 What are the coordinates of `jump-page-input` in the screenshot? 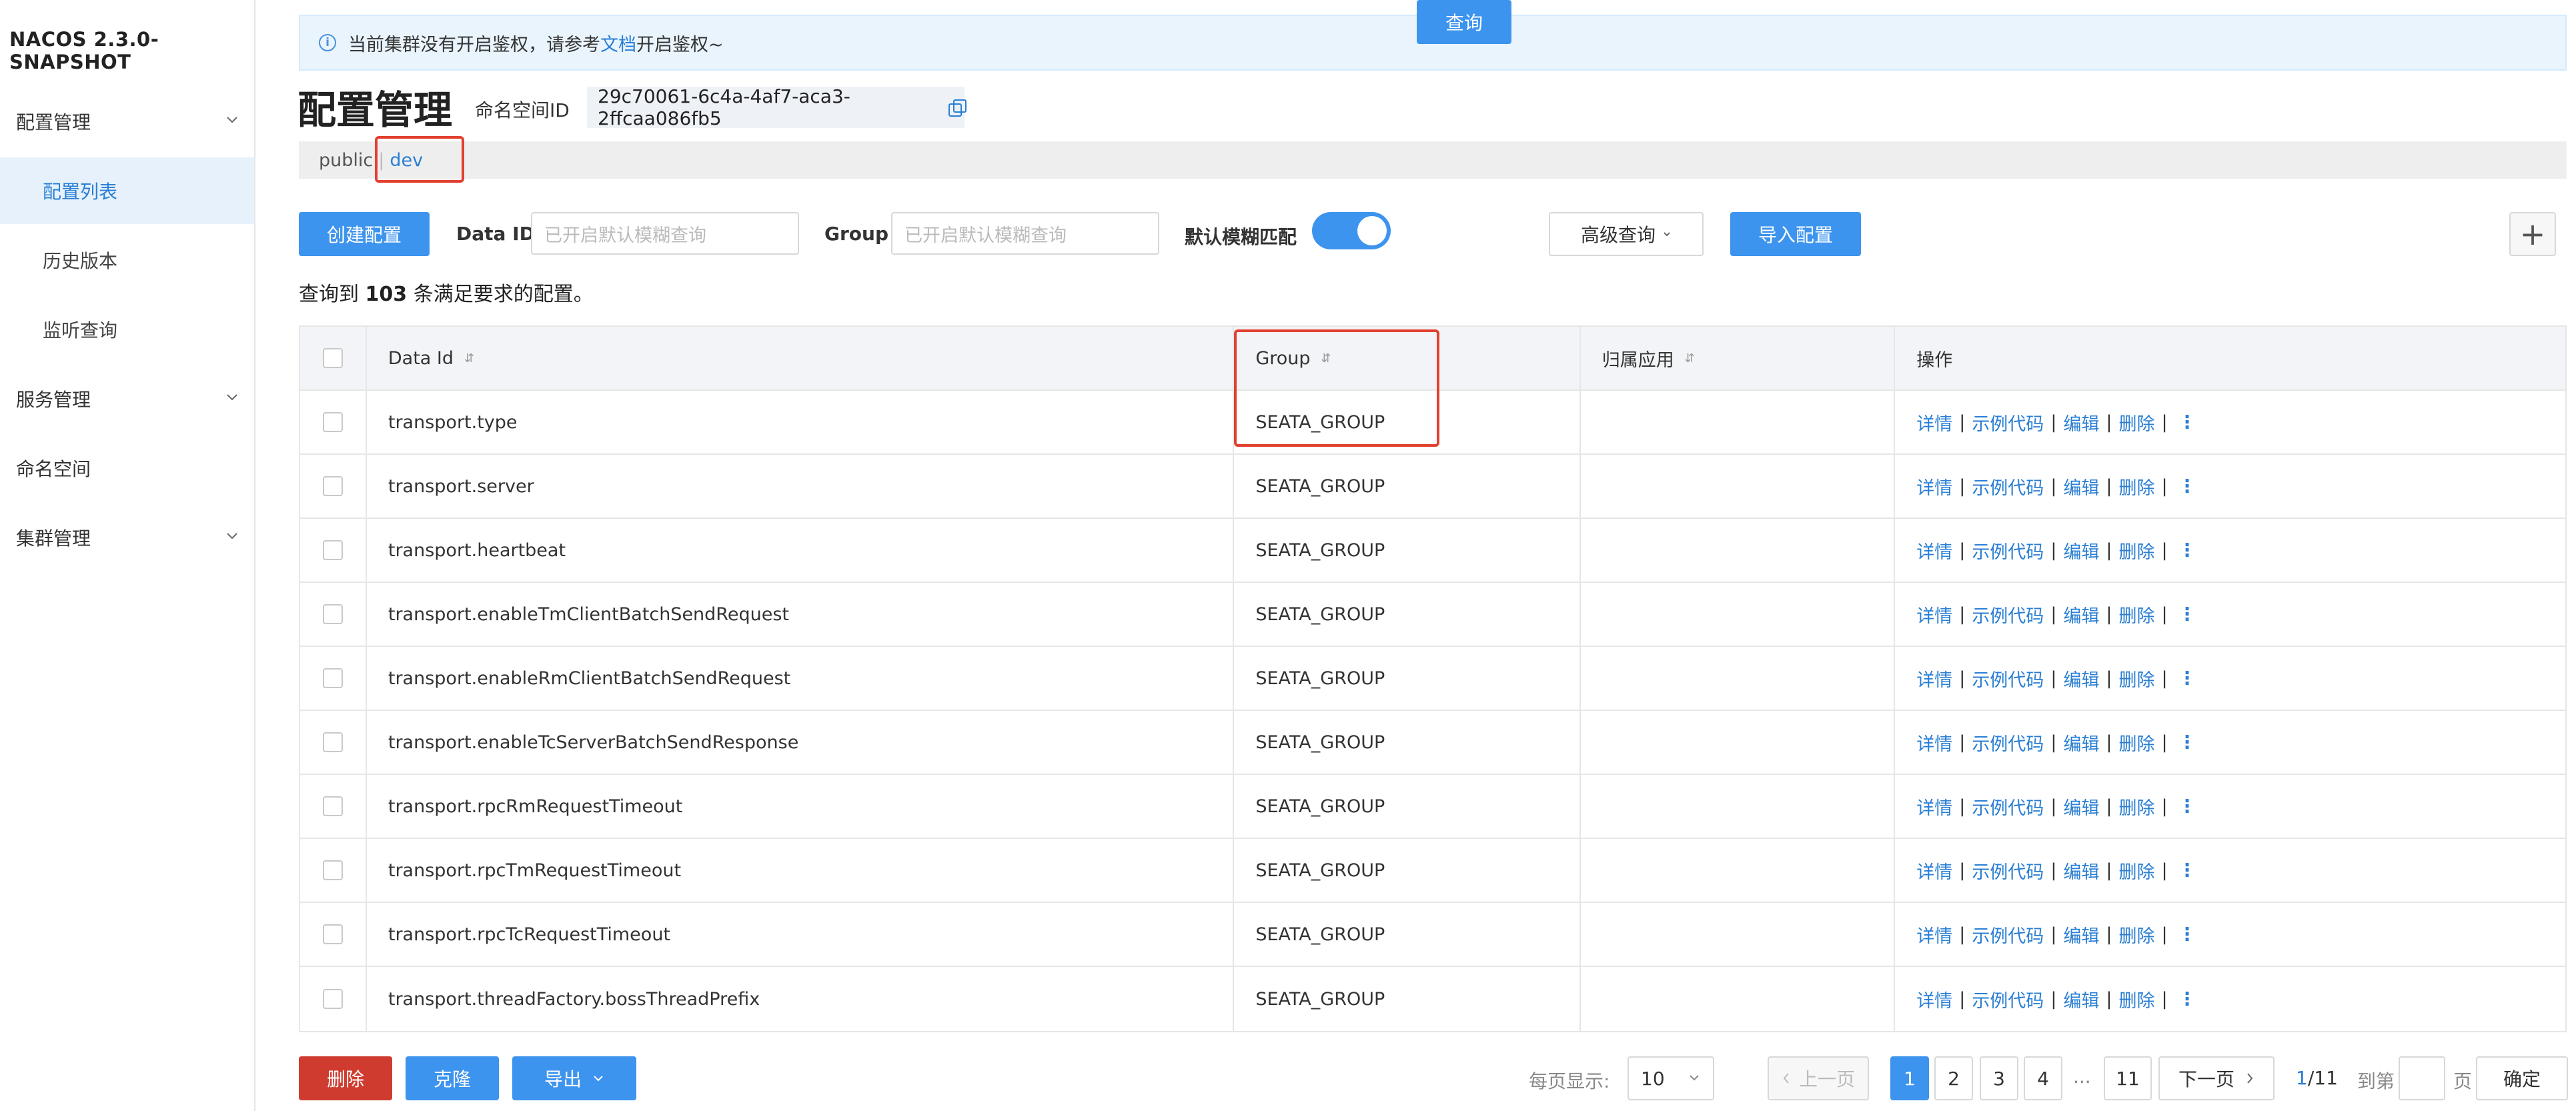 It's located at (2422, 1078).